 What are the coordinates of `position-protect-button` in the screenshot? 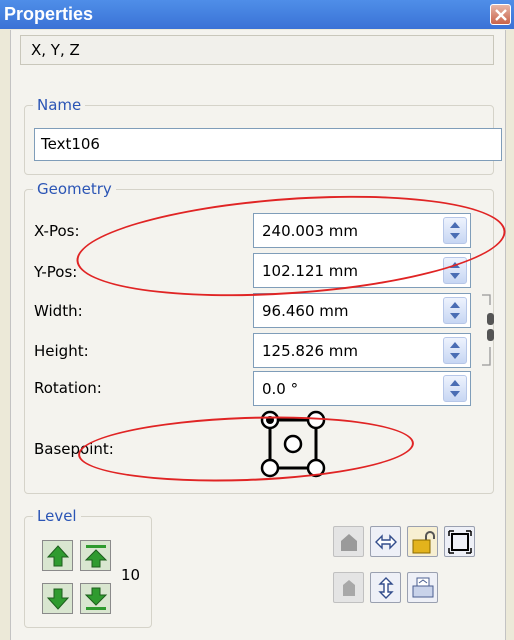 It's located at (348, 541).